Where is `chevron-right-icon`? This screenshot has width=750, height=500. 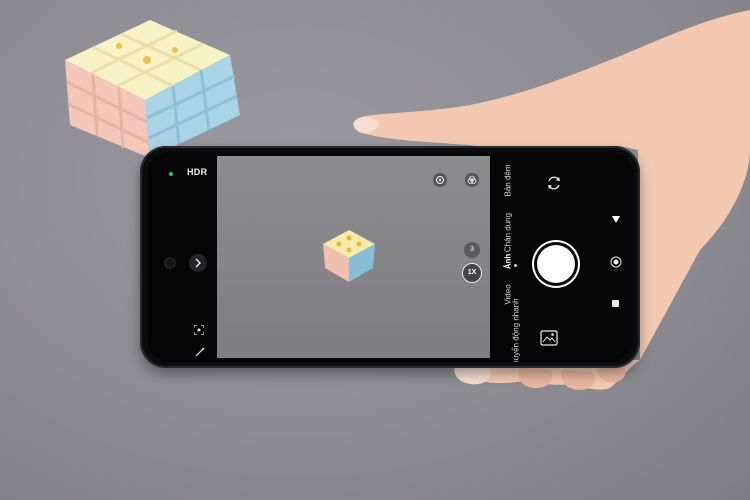
chevron-right-icon is located at coordinates (198, 263).